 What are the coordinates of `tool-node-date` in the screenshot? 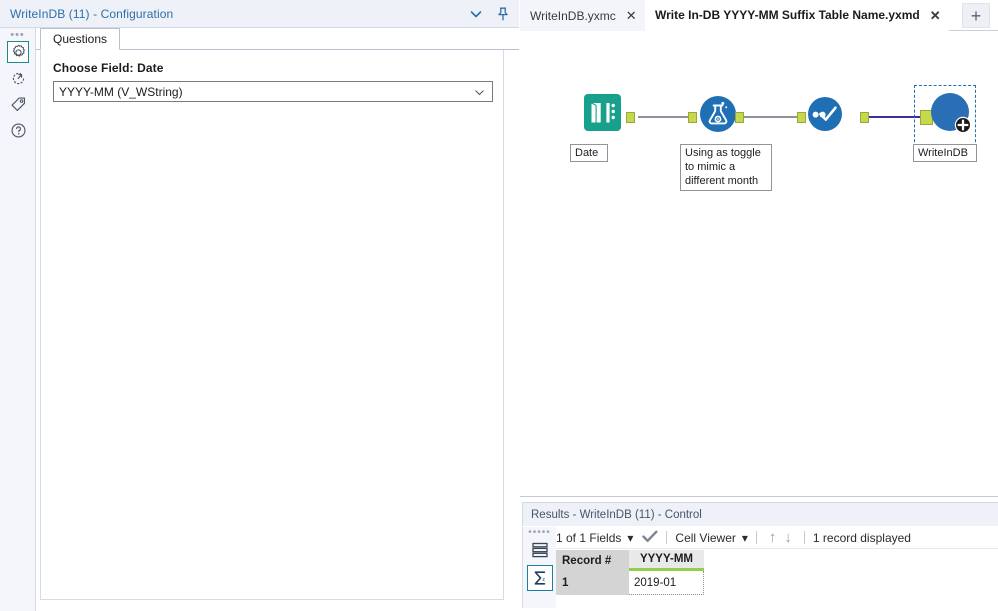 It's located at (604, 117).